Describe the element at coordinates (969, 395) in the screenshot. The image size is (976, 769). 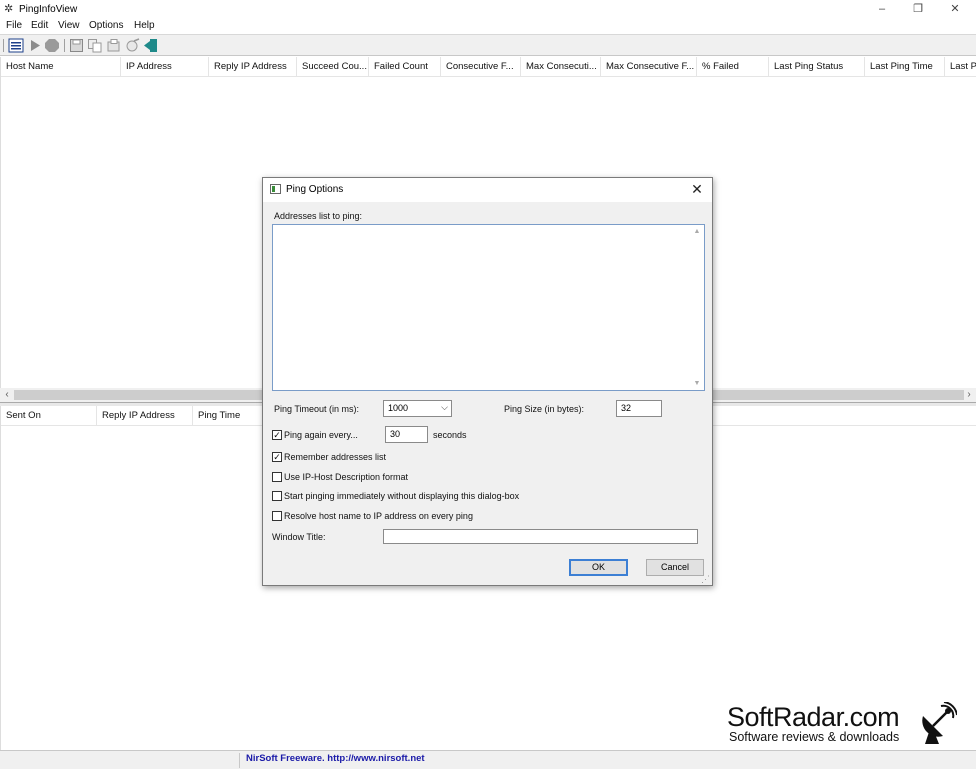
I see `scroll-right-icon: ›` at that location.